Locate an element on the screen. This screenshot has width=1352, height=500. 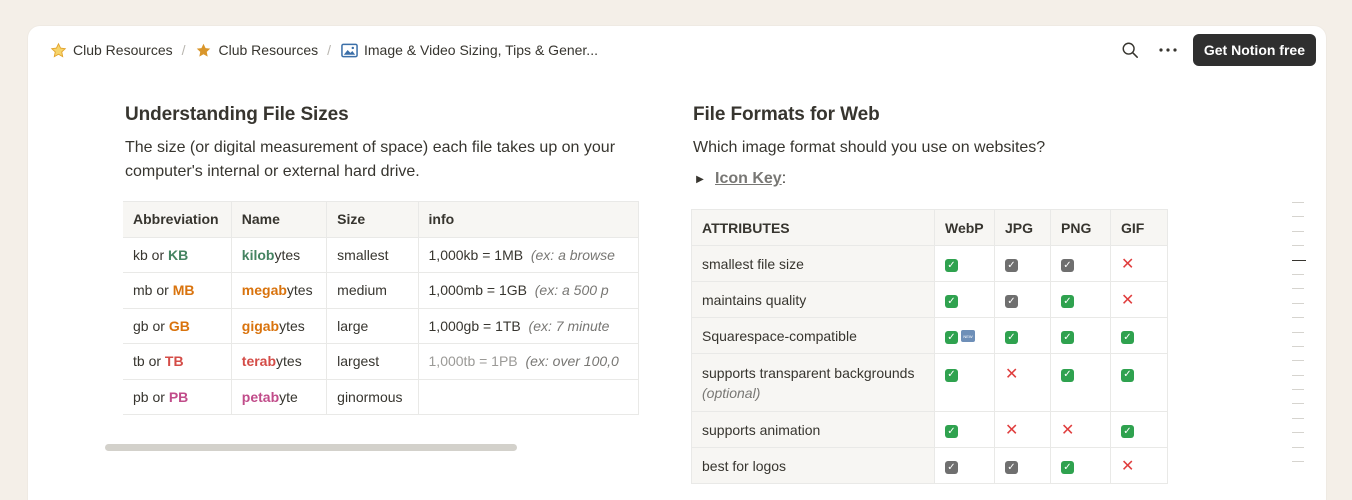
get-notion-free-button: Get Notion free is located at coordinates (1254, 50).